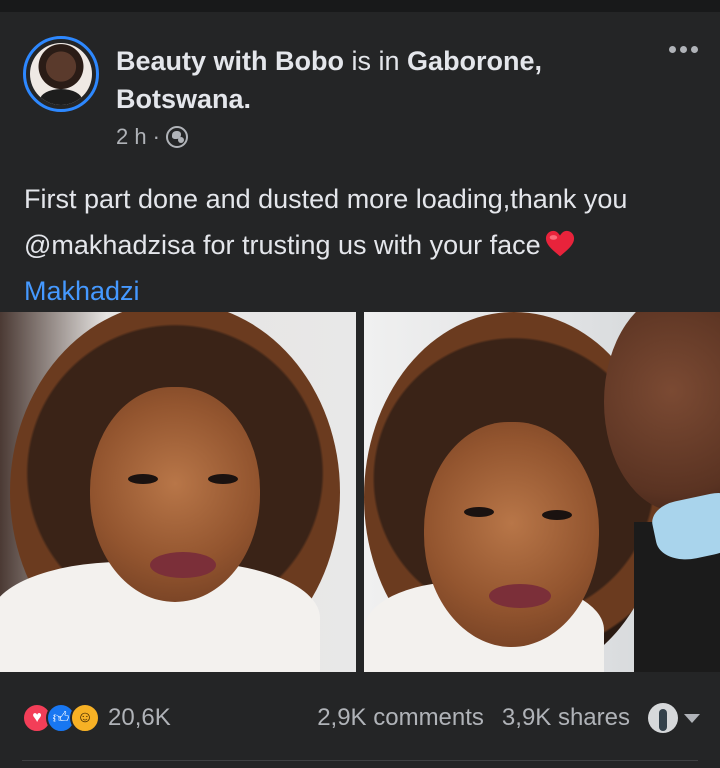 The width and height of the screenshot is (720, 768). I want to click on more-options-icon, so click(683, 49).